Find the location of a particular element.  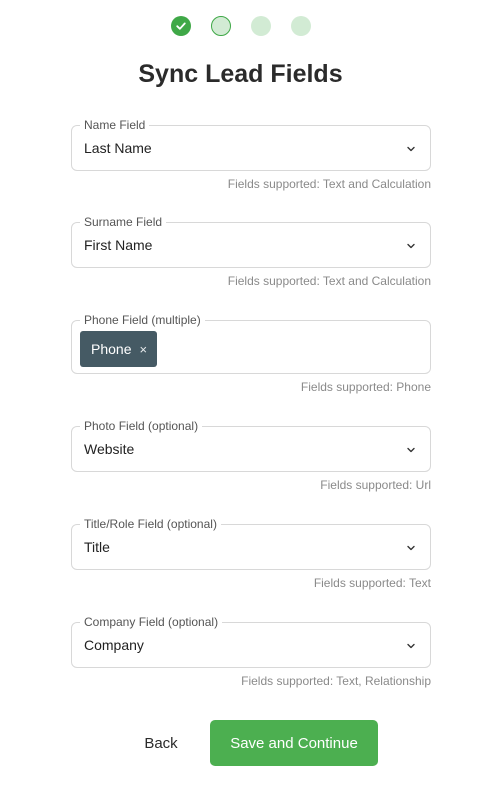

photo-field-value: Website is located at coordinates (109, 449).